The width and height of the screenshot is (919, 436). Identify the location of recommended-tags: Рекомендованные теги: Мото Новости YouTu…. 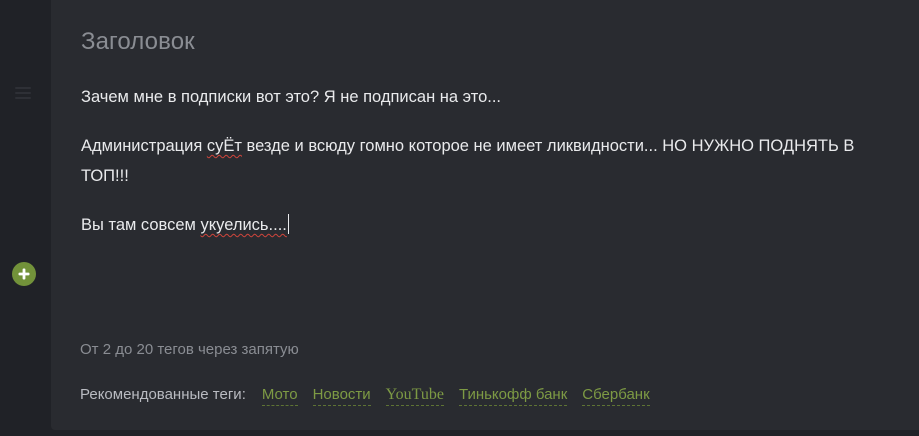
(372, 396).